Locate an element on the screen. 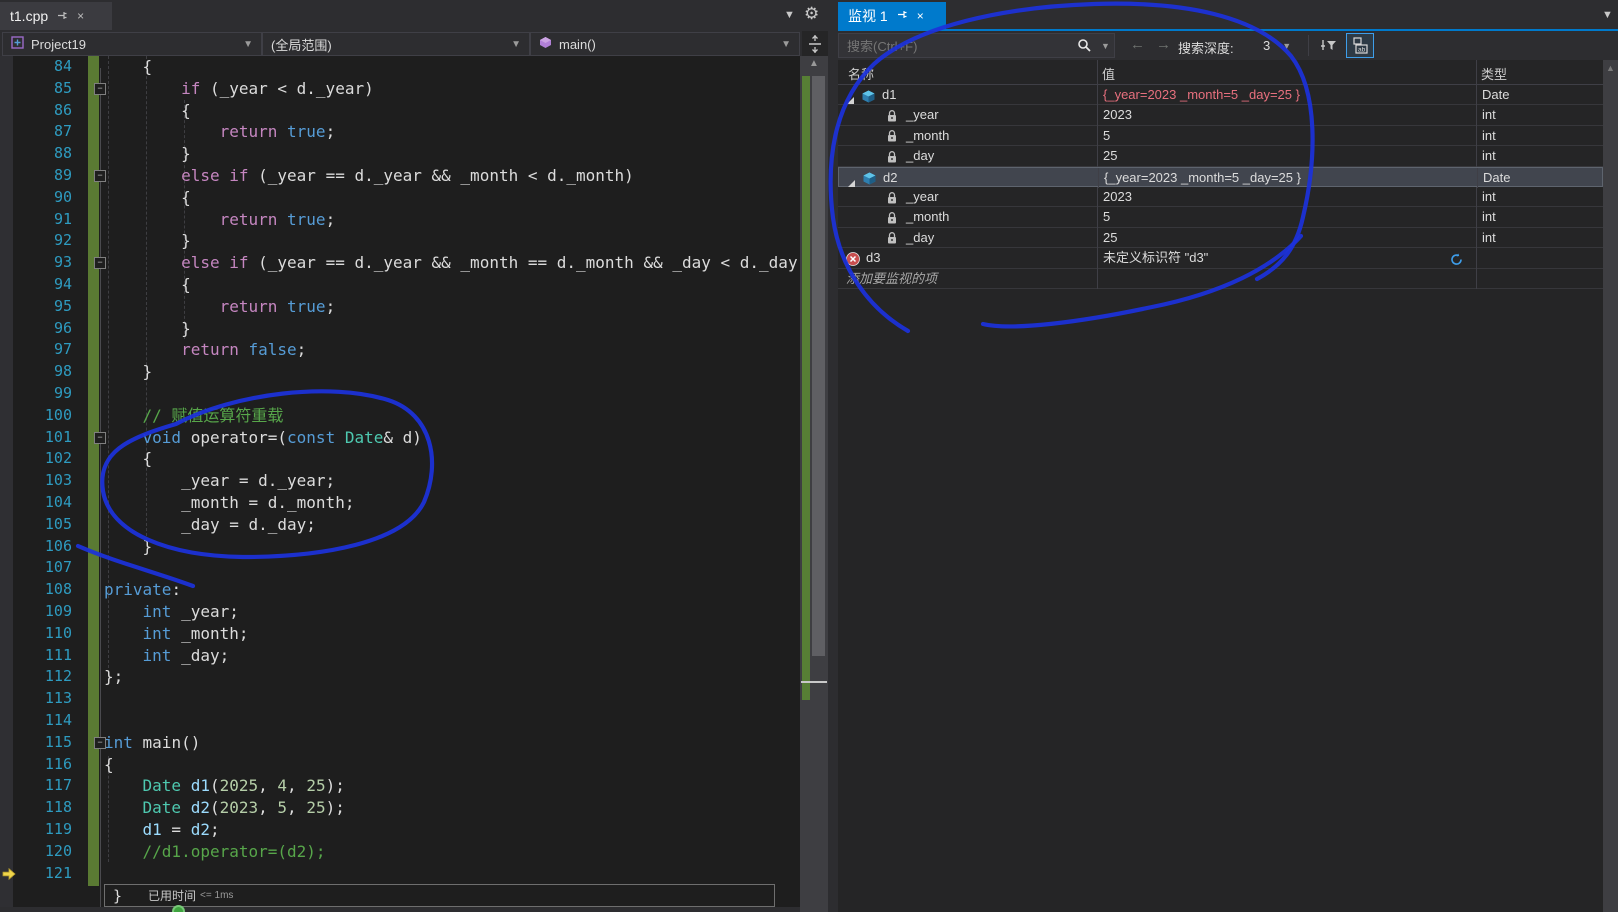  code-line-111: 111 int _day; is located at coordinates (400, 656).